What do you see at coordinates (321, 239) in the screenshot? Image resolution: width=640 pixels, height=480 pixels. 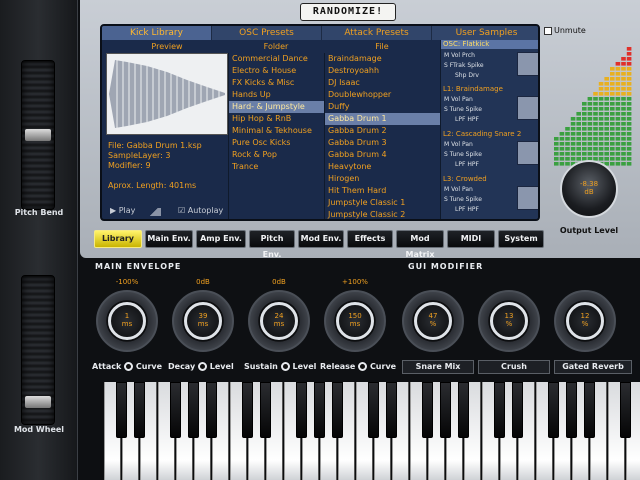 I see `nav-button-mod-env: Mod Env.` at bounding box center [321, 239].